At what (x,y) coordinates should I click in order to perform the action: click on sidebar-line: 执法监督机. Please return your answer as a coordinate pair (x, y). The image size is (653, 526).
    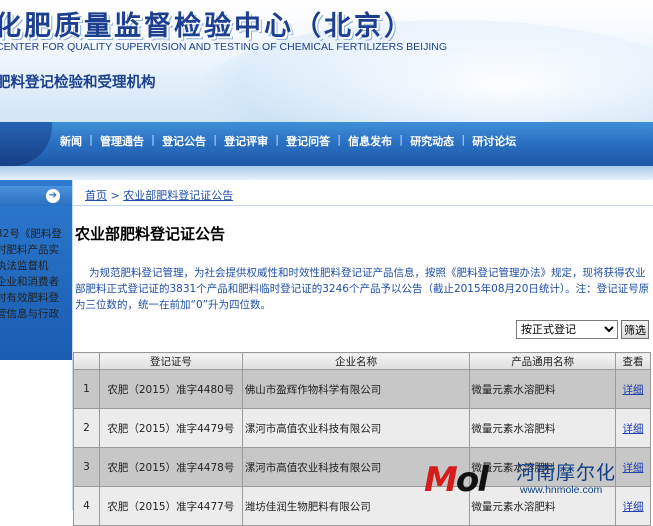
    Looking at the image, I should click on (24, 266).